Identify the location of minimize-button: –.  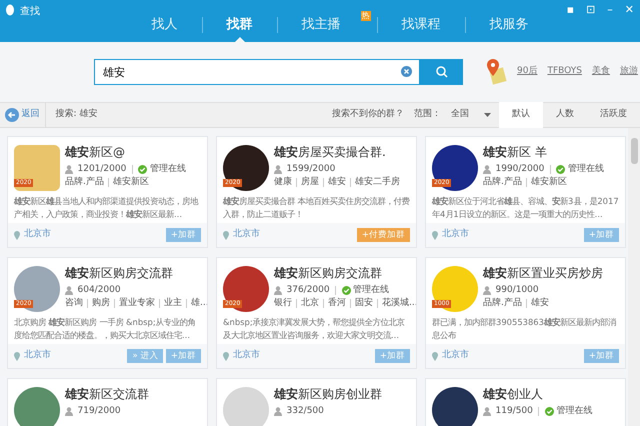
(610, 10).